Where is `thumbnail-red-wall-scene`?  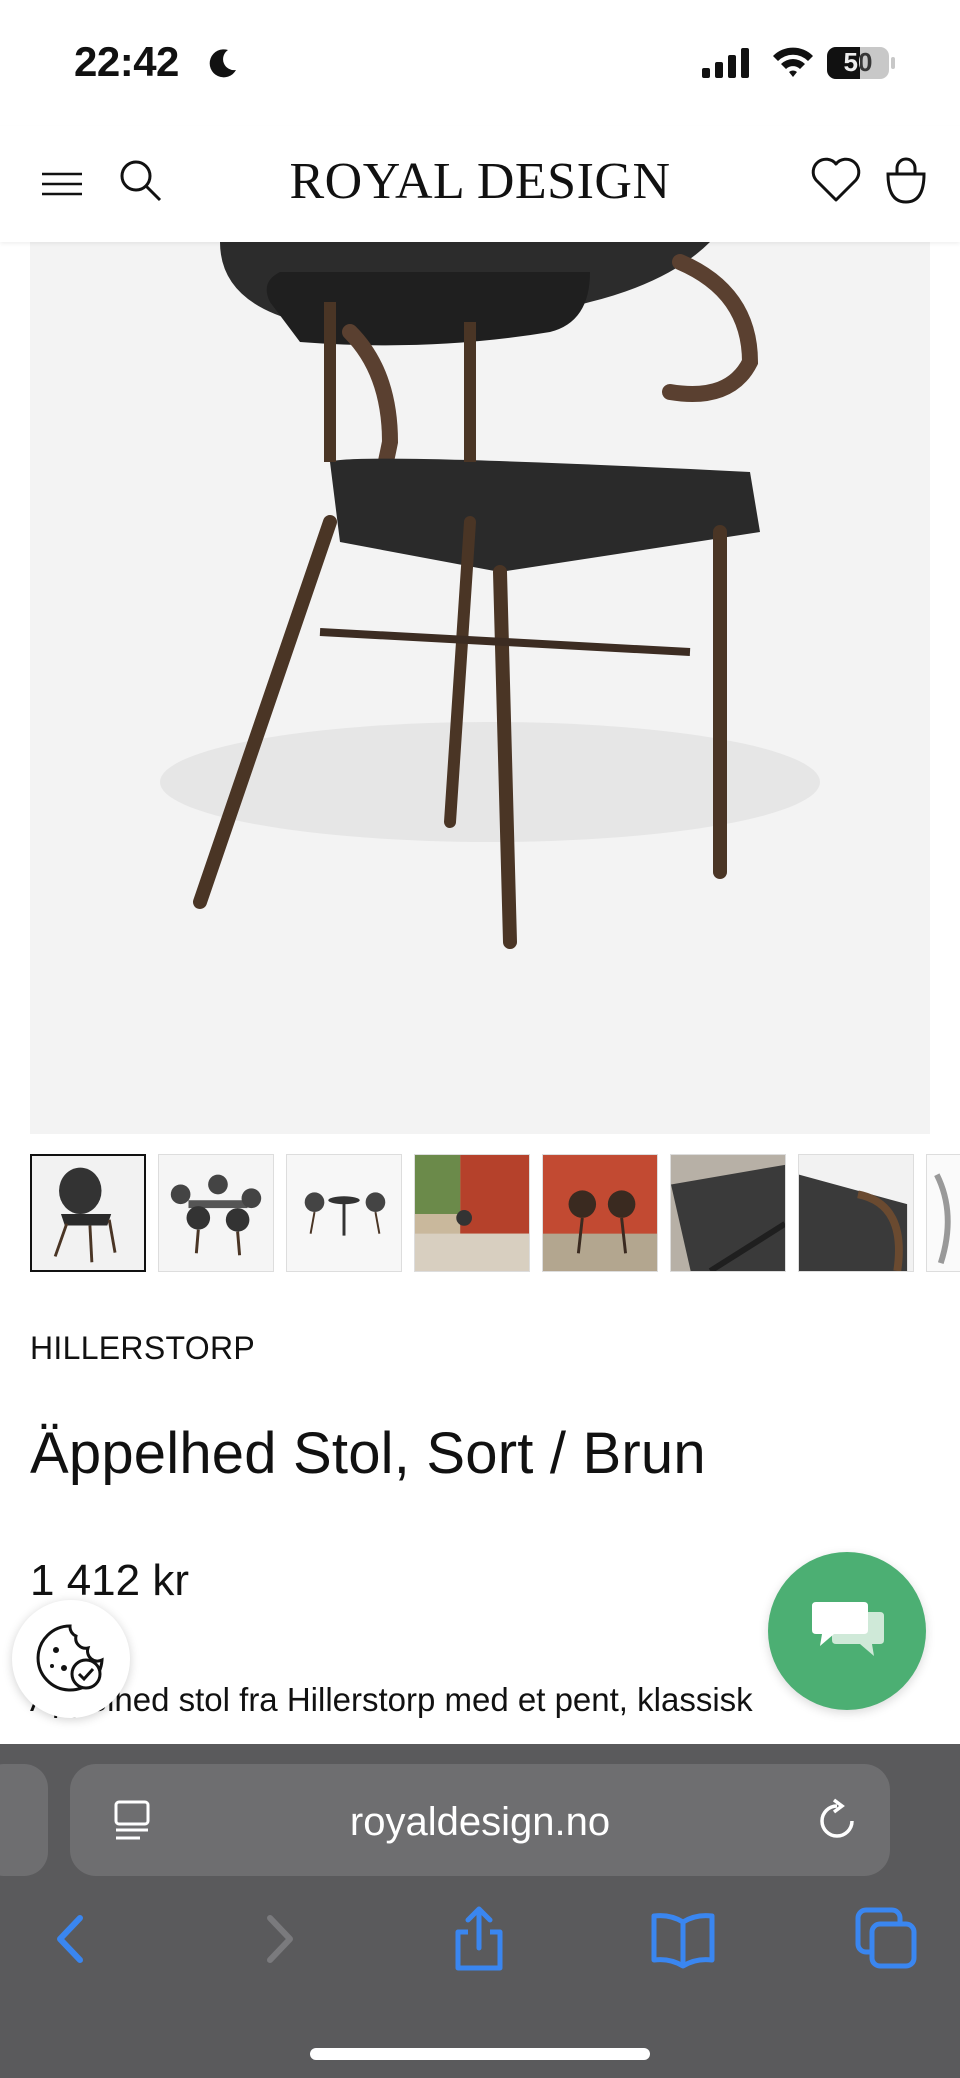
thumbnail-red-wall-scene is located at coordinates (472, 1213).